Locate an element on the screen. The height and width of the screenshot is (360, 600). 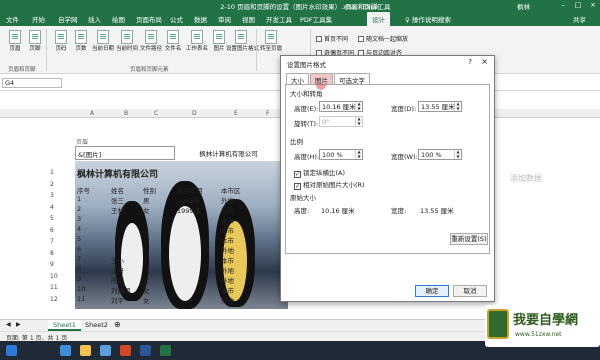
rotate-input: 0° ▲ ▼ is located at coordinates (341, 121).